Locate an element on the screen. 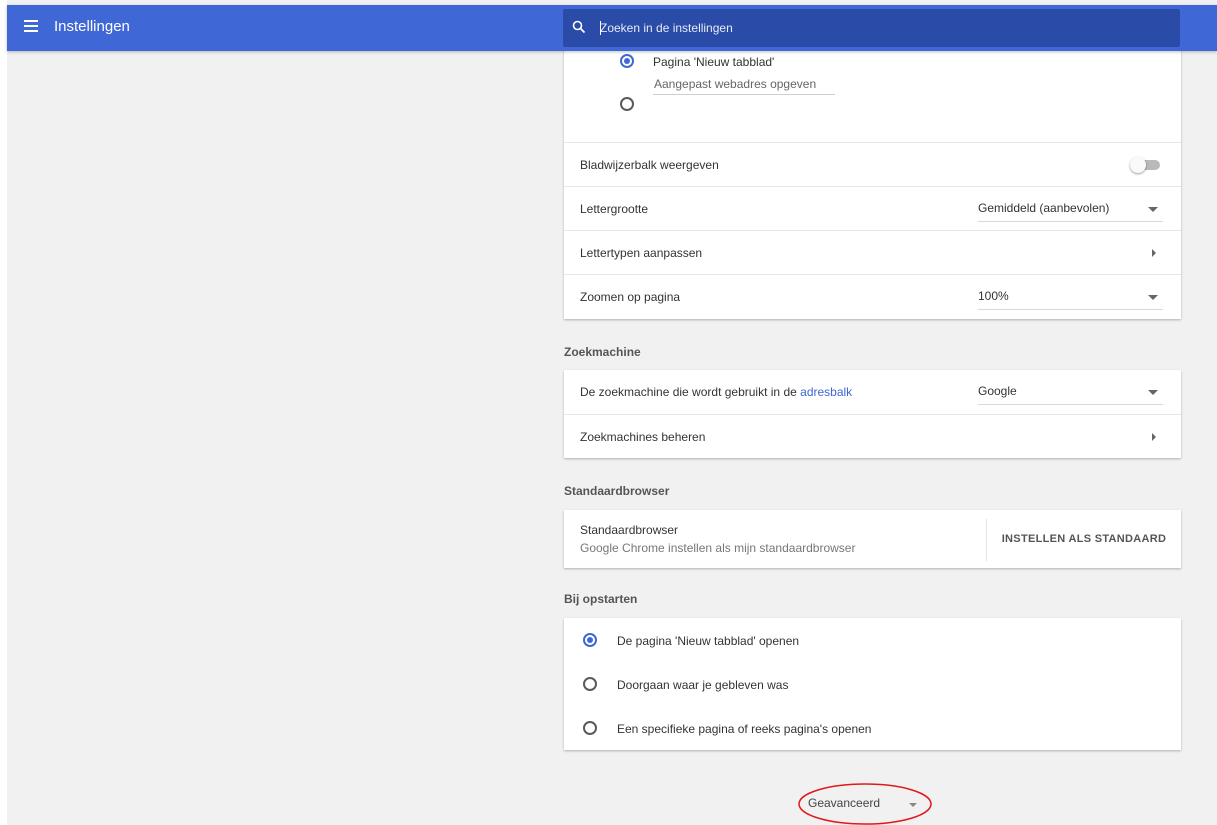 The width and height of the screenshot is (1217, 825). window-edge is located at coordinates (3, 412).